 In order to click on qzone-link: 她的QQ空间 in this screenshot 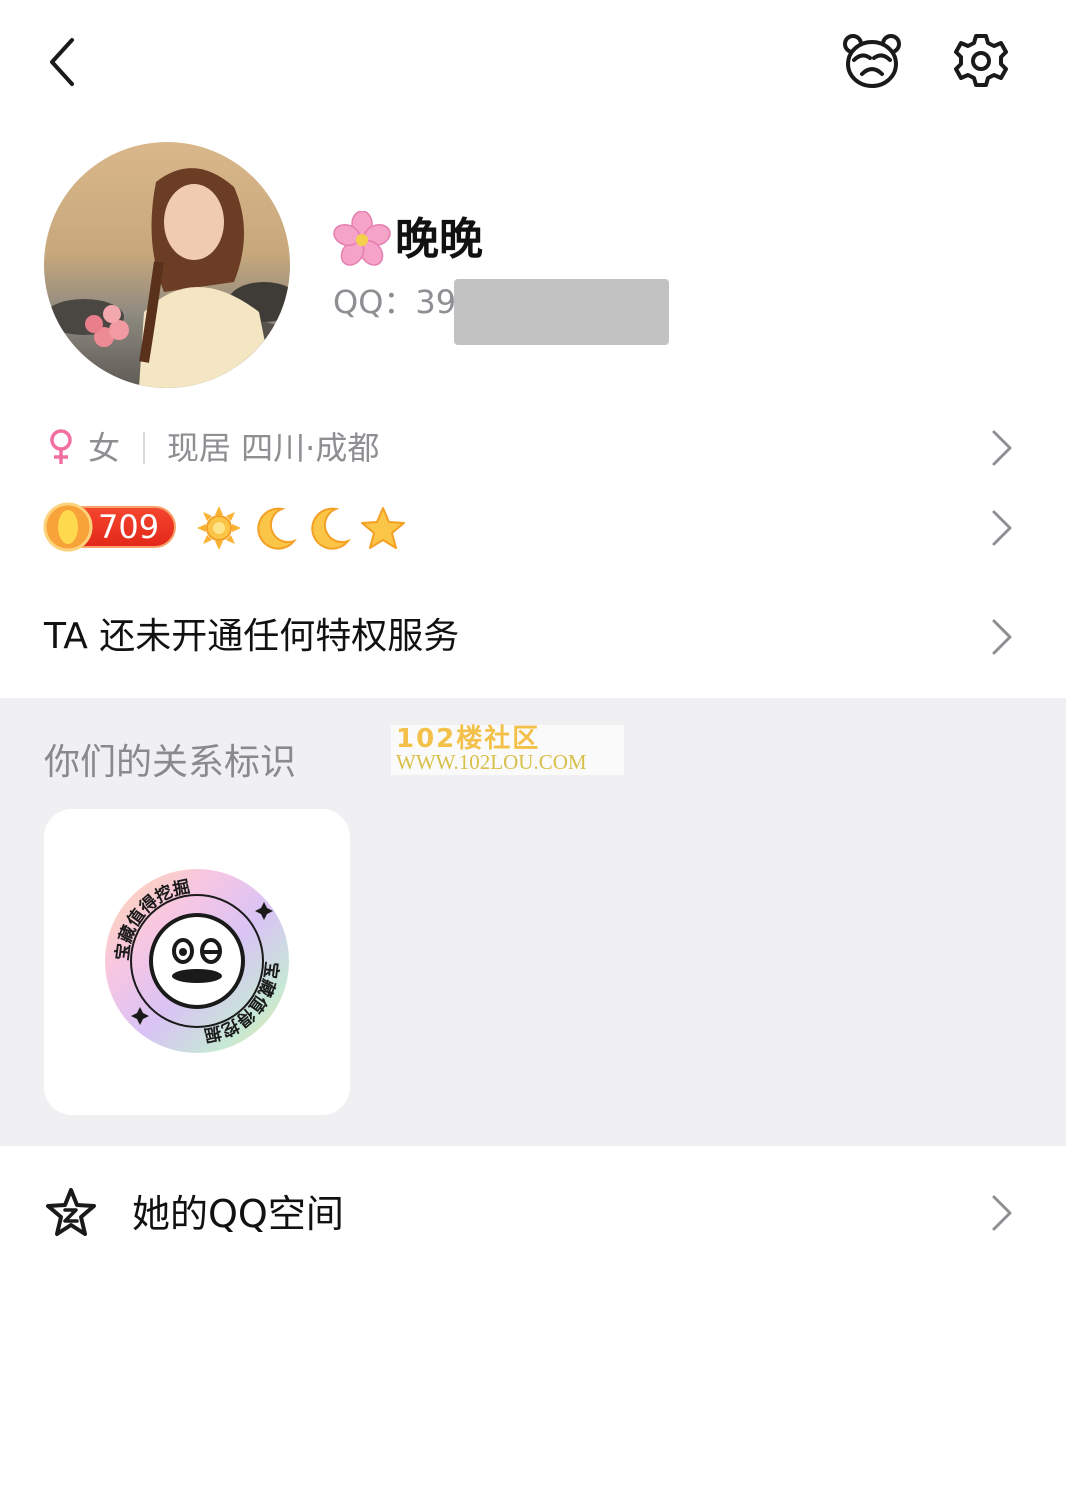, I will do `click(238, 1214)`.